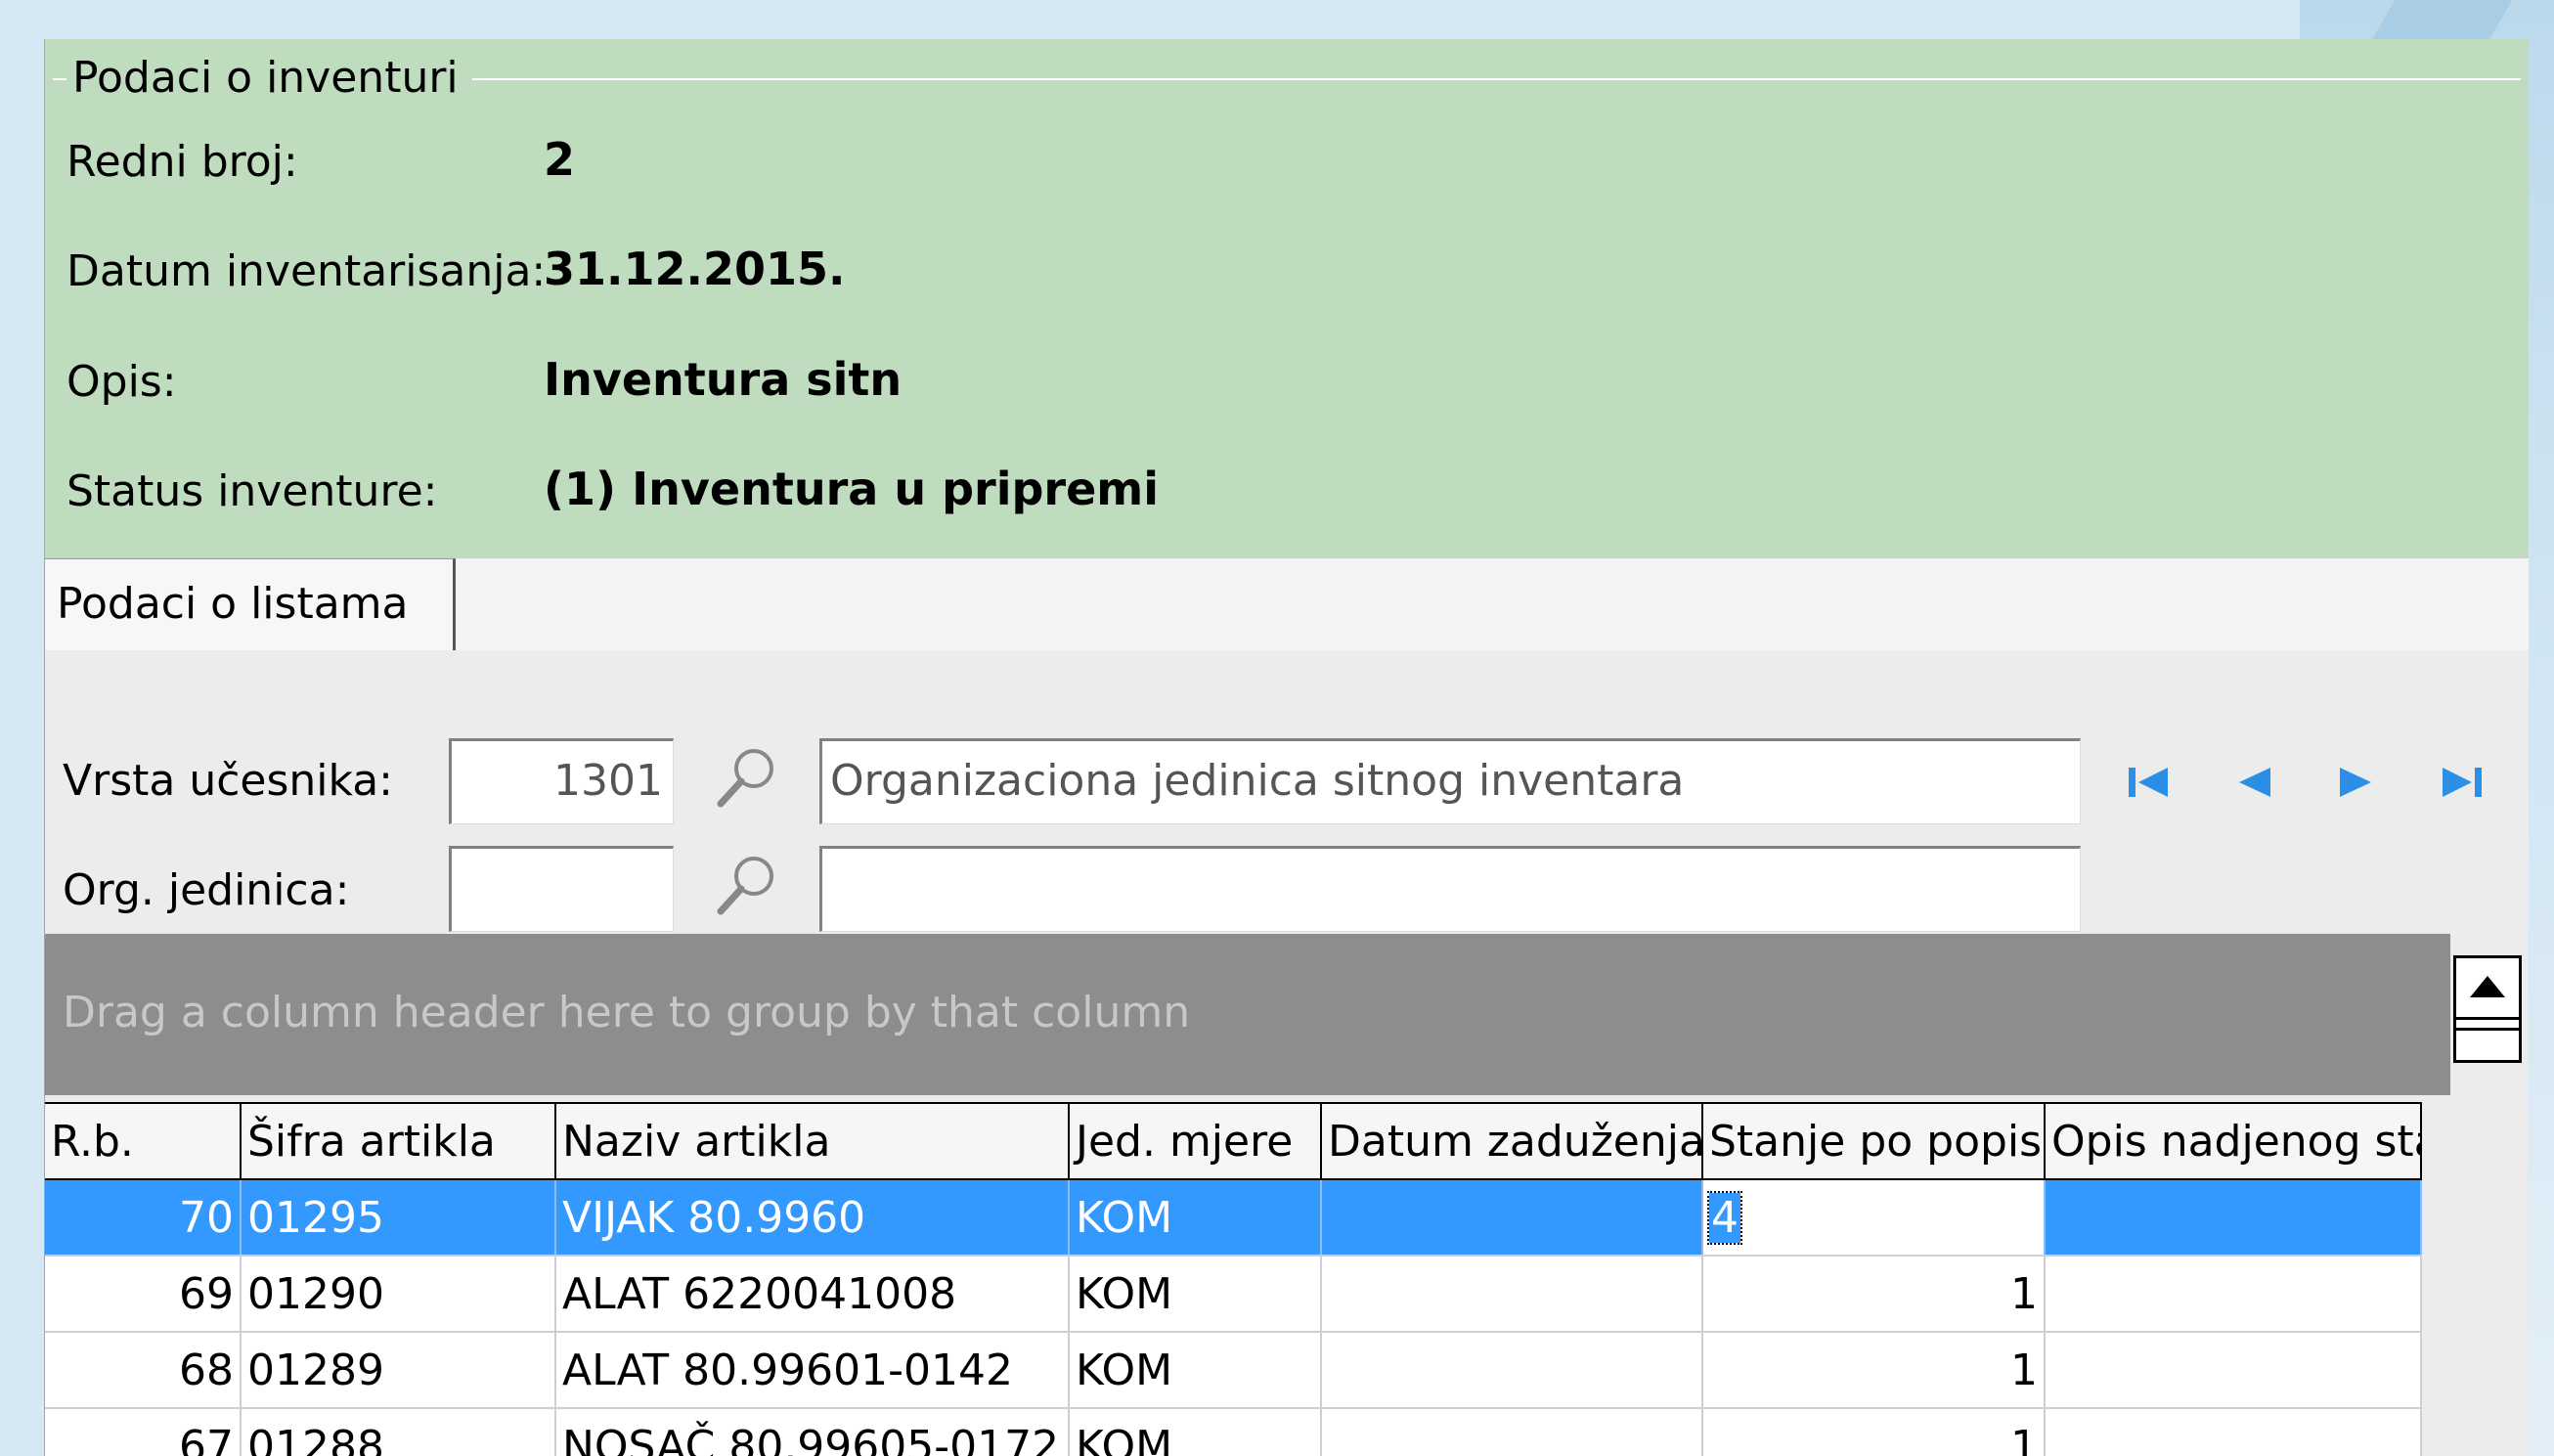 The image size is (2554, 1456). What do you see at coordinates (812, 1218) in the screenshot?
I see `cell-item-name: VIJAK 80.9960` at bounding box center [812, 1218].